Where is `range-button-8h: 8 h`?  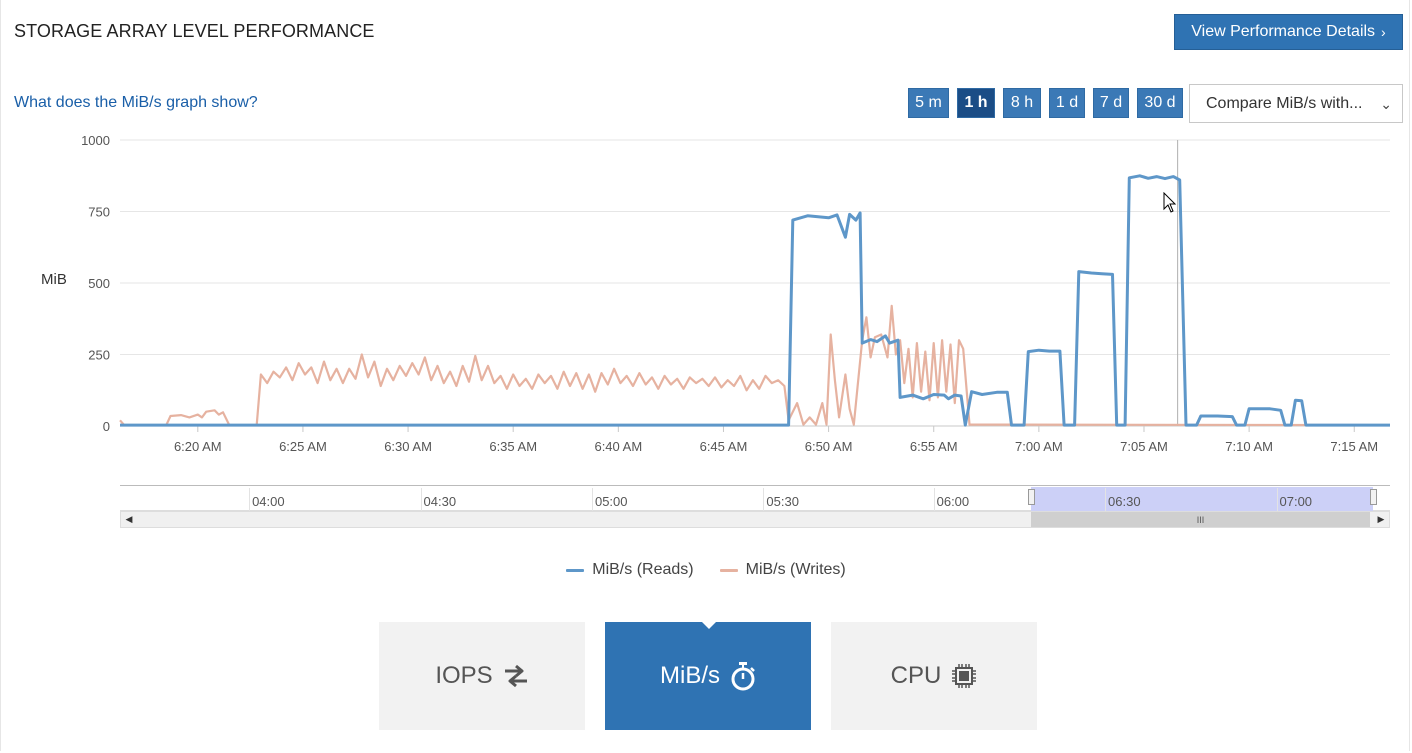
range-button-8h: 8 h is located at coordinates (1022, 103).